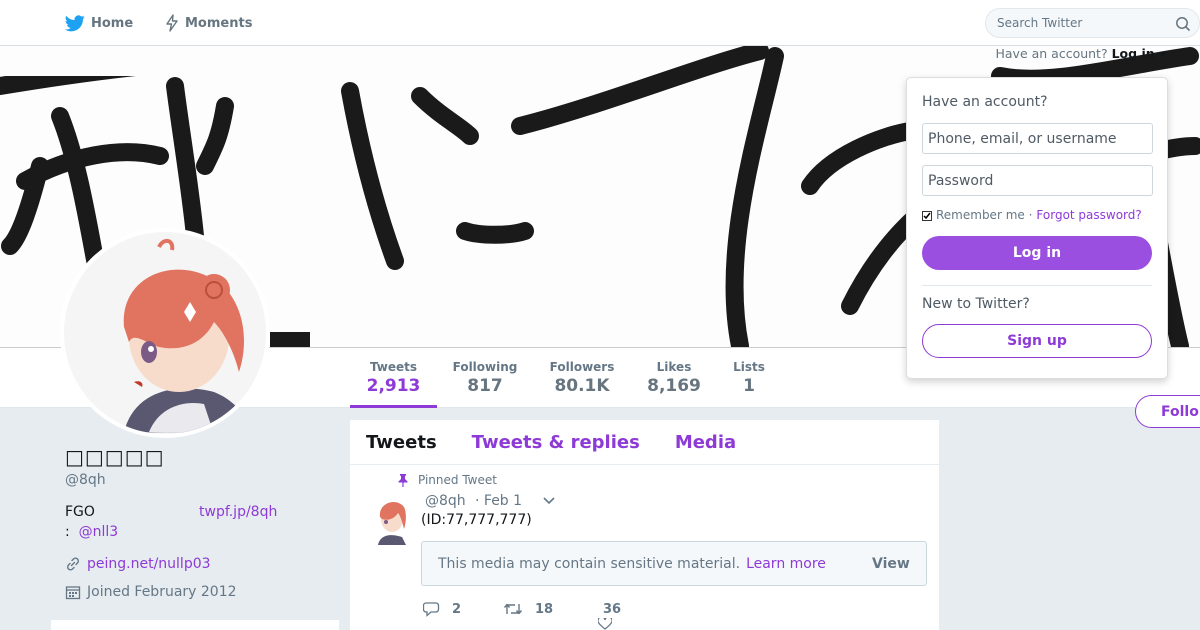  I want to click on profile-url-row: peing.net/nullp03, so click(138, 564).